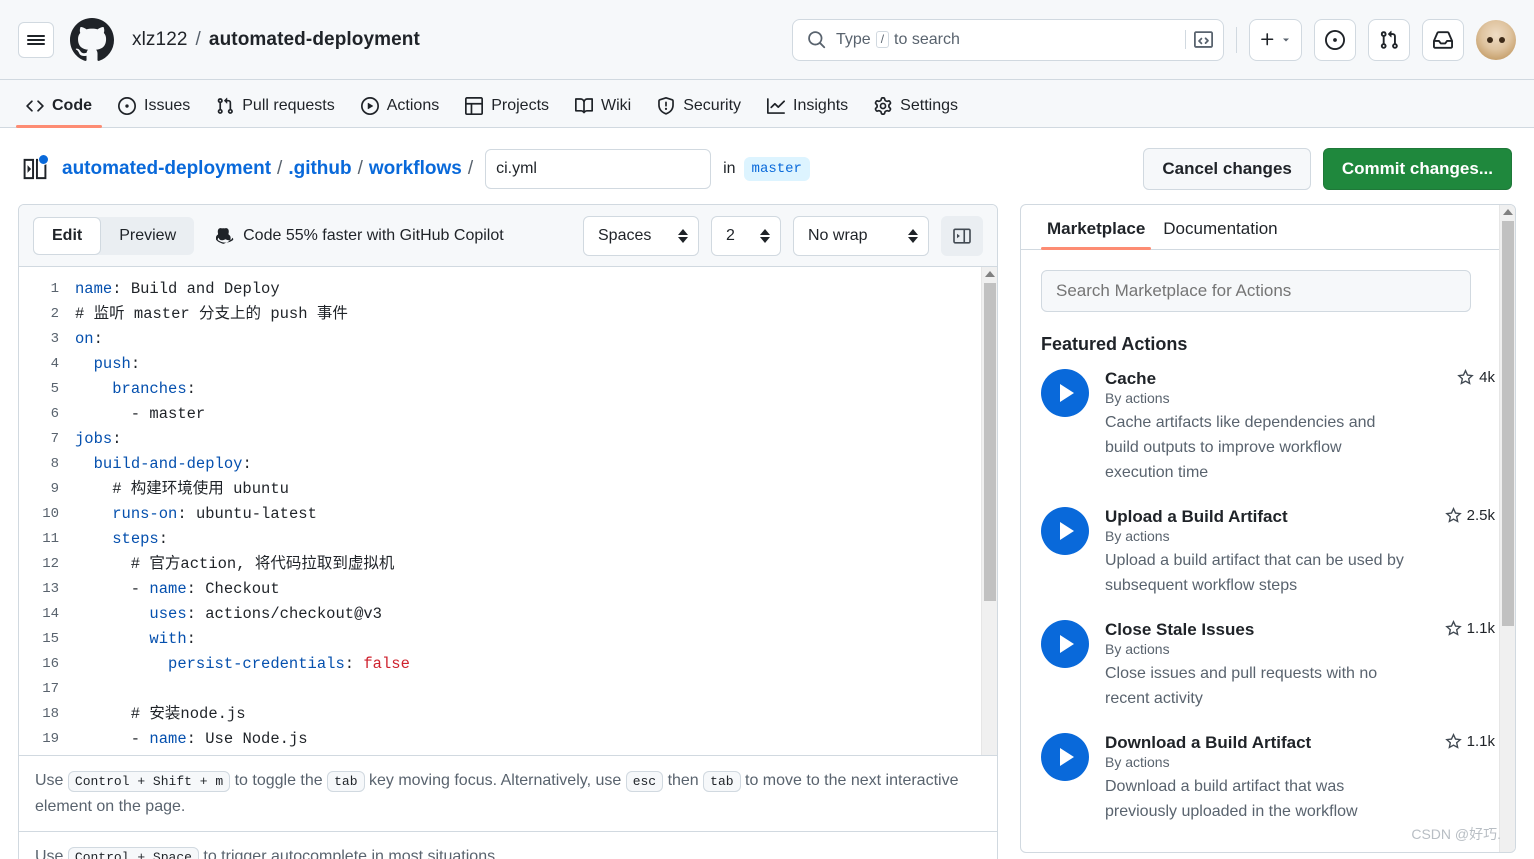  Describe the element at coordinates (1220, 234) in the screenshot. I see `tab-documentation: Documentation` at that location.